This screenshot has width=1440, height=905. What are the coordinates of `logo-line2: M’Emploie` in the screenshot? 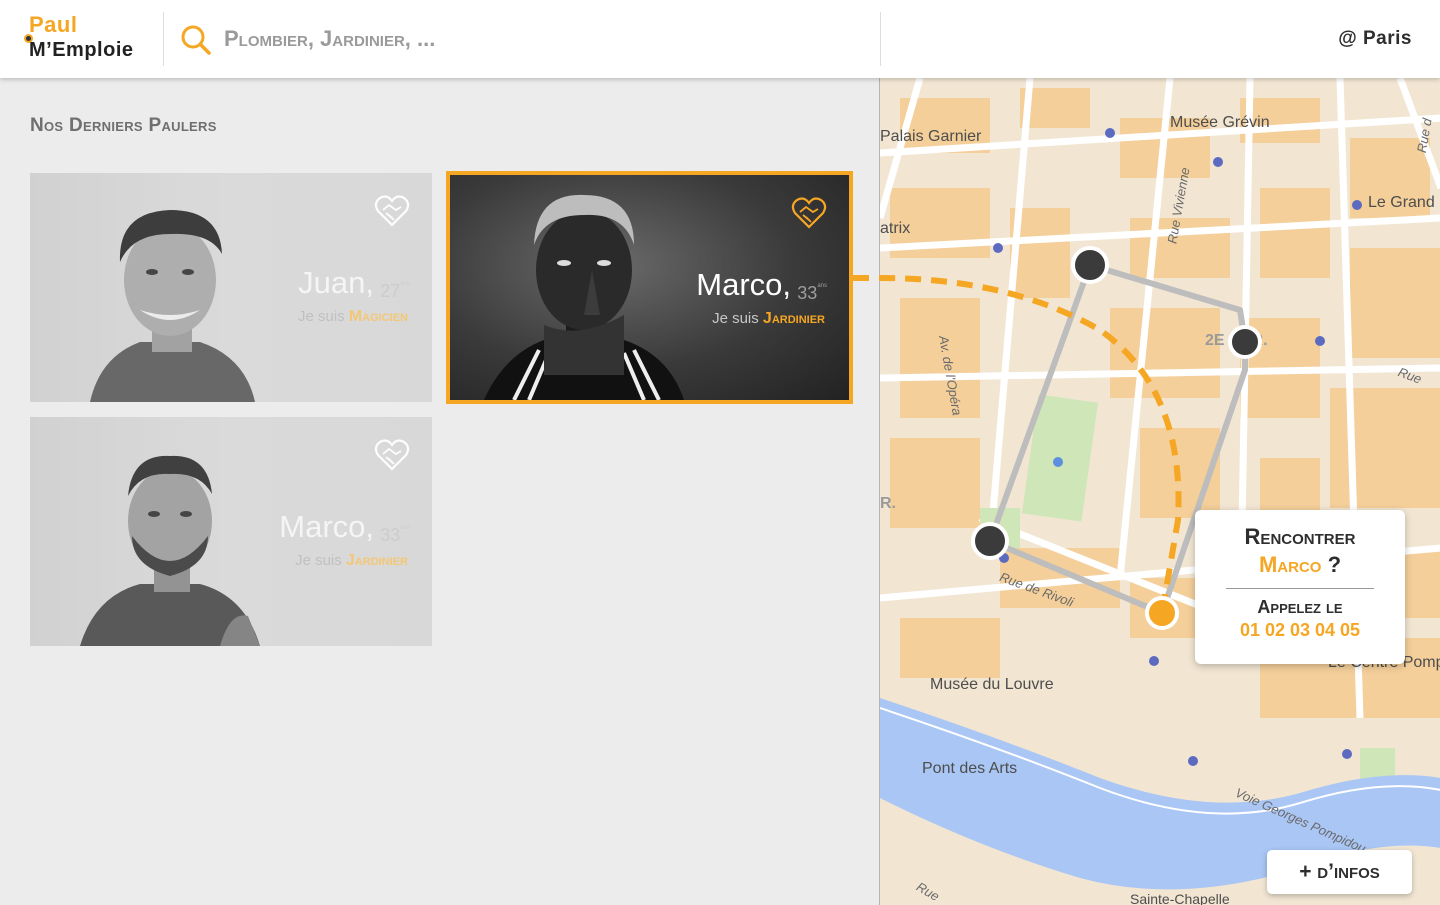 It's located at (81, 50).